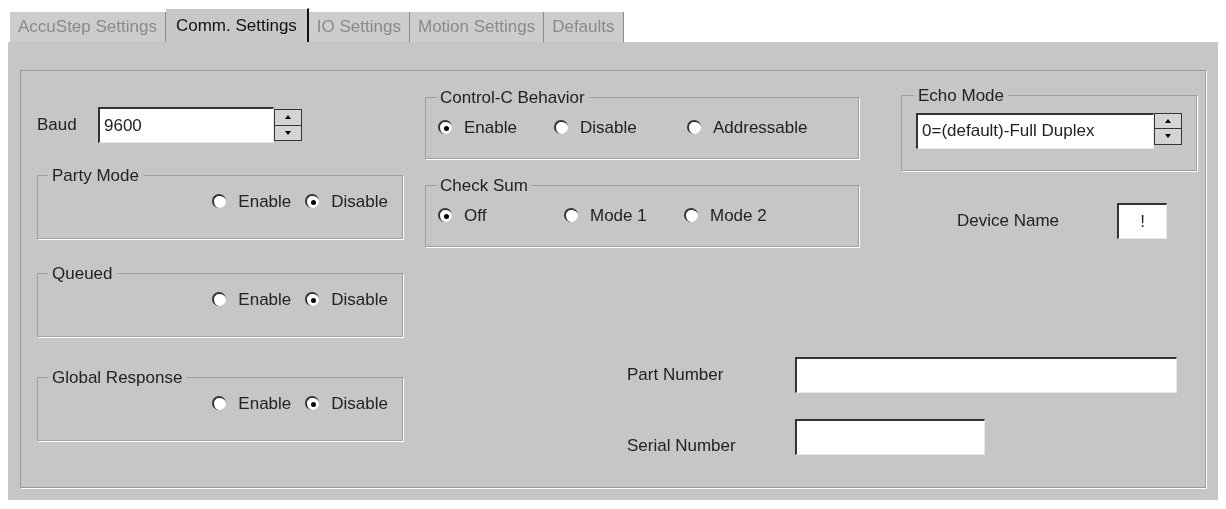 Image resolution: width=1226 pixels, height=509 pixels. I want to click on radio-label: Off, so click(475, 215).